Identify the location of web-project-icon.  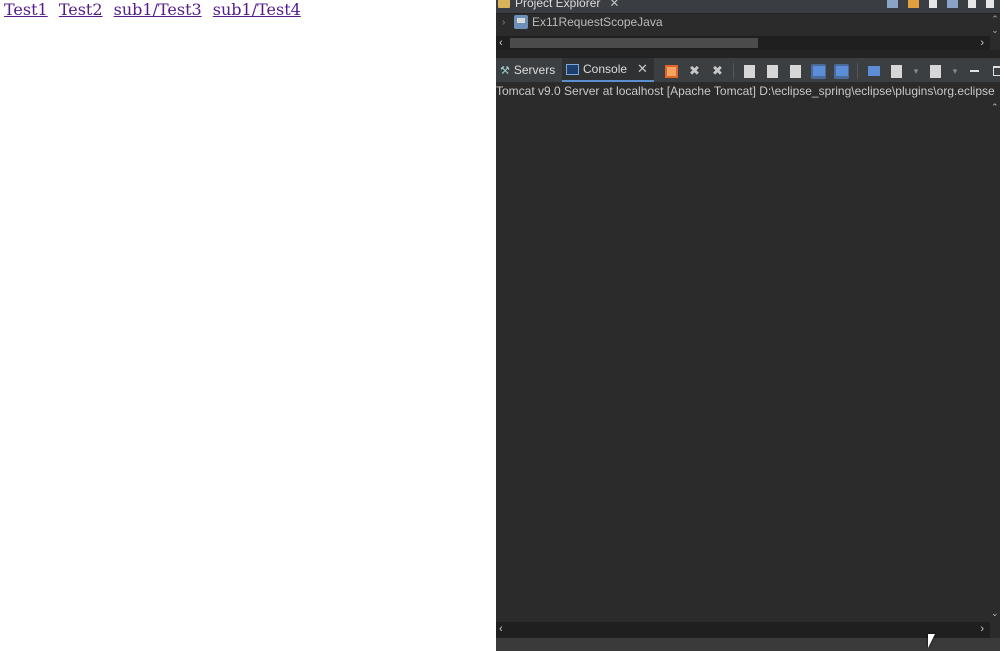
(521, 22).